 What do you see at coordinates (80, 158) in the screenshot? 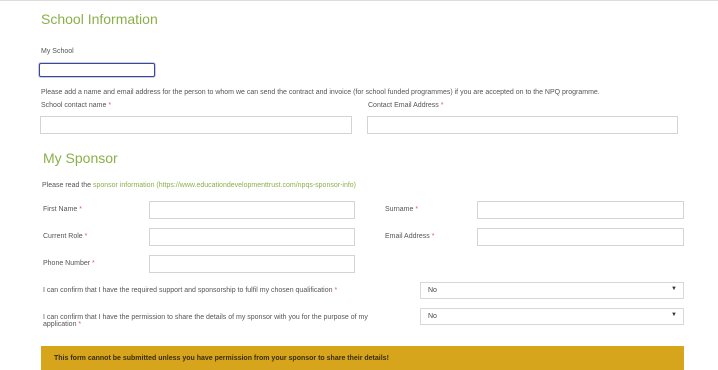
I see `my-sponsor-title: My Sponsor` at bounding box center [80, 158].